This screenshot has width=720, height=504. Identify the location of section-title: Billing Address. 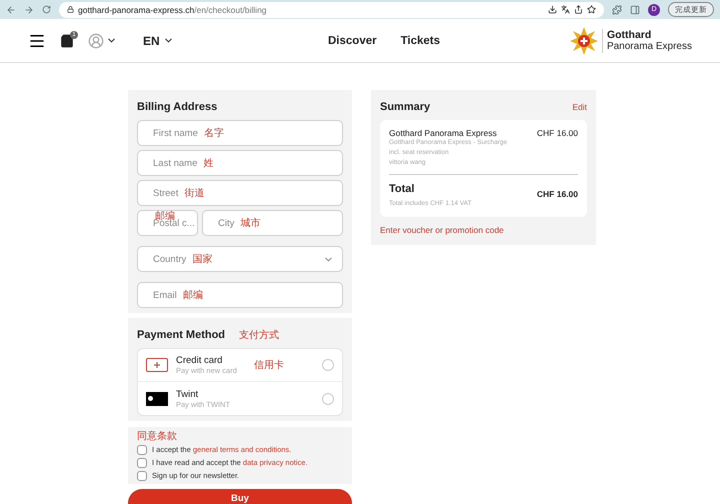
(177, 107).